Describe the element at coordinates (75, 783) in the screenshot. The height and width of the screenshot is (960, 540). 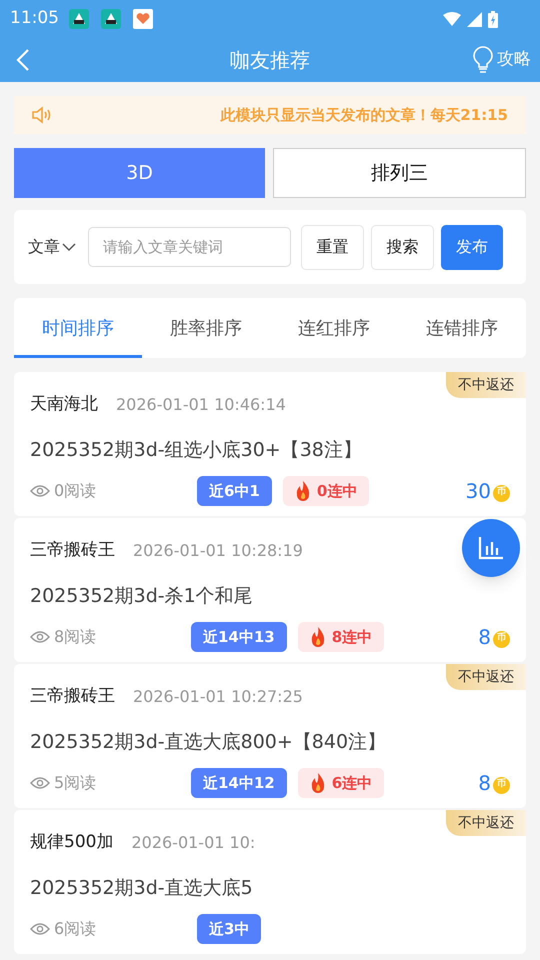
I see `read-count: 5阅读` at that location.